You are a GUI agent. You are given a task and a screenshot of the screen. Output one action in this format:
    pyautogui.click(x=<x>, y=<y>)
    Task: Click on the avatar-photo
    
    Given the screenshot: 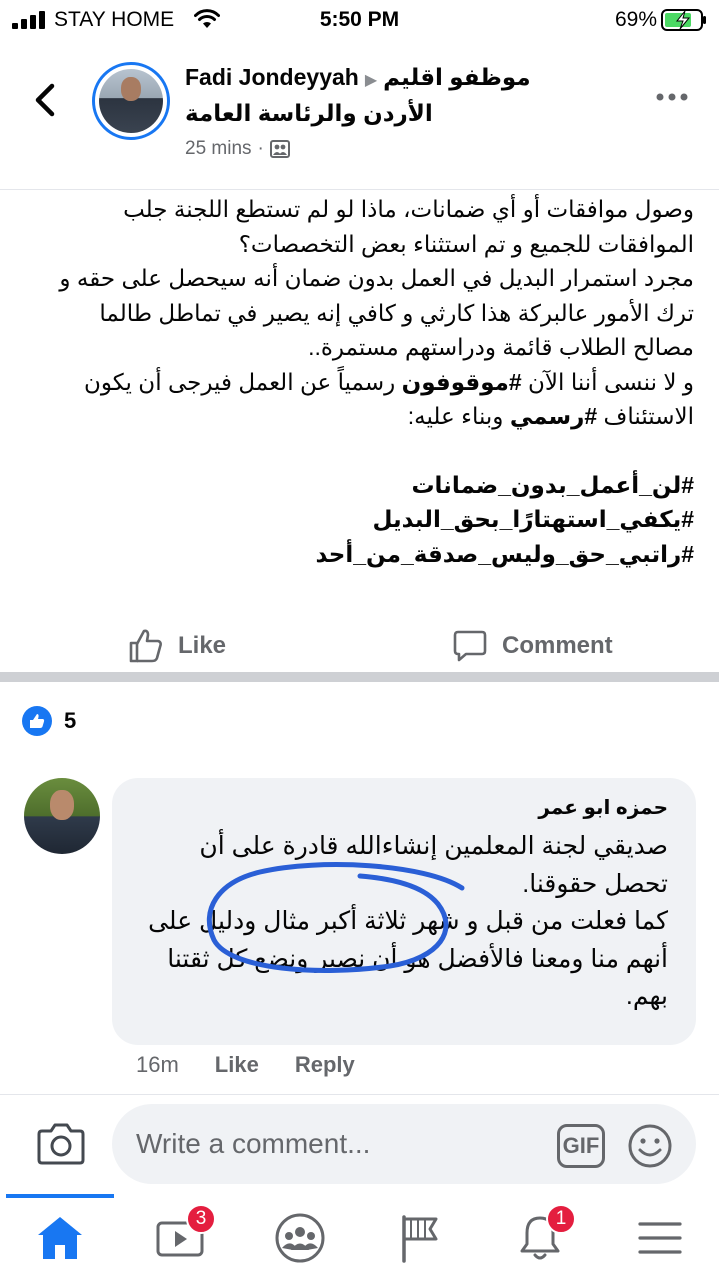 What is the action you would take?
    pyautogui.click(x=131, y=101)
    